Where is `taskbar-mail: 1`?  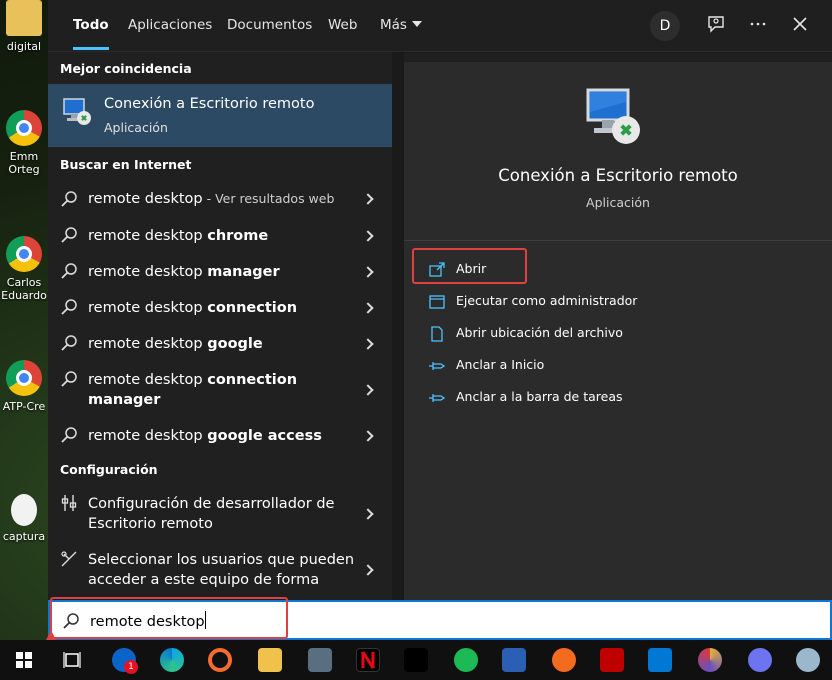
taskbar-mail: 1 is located at coordinates (124, 660).